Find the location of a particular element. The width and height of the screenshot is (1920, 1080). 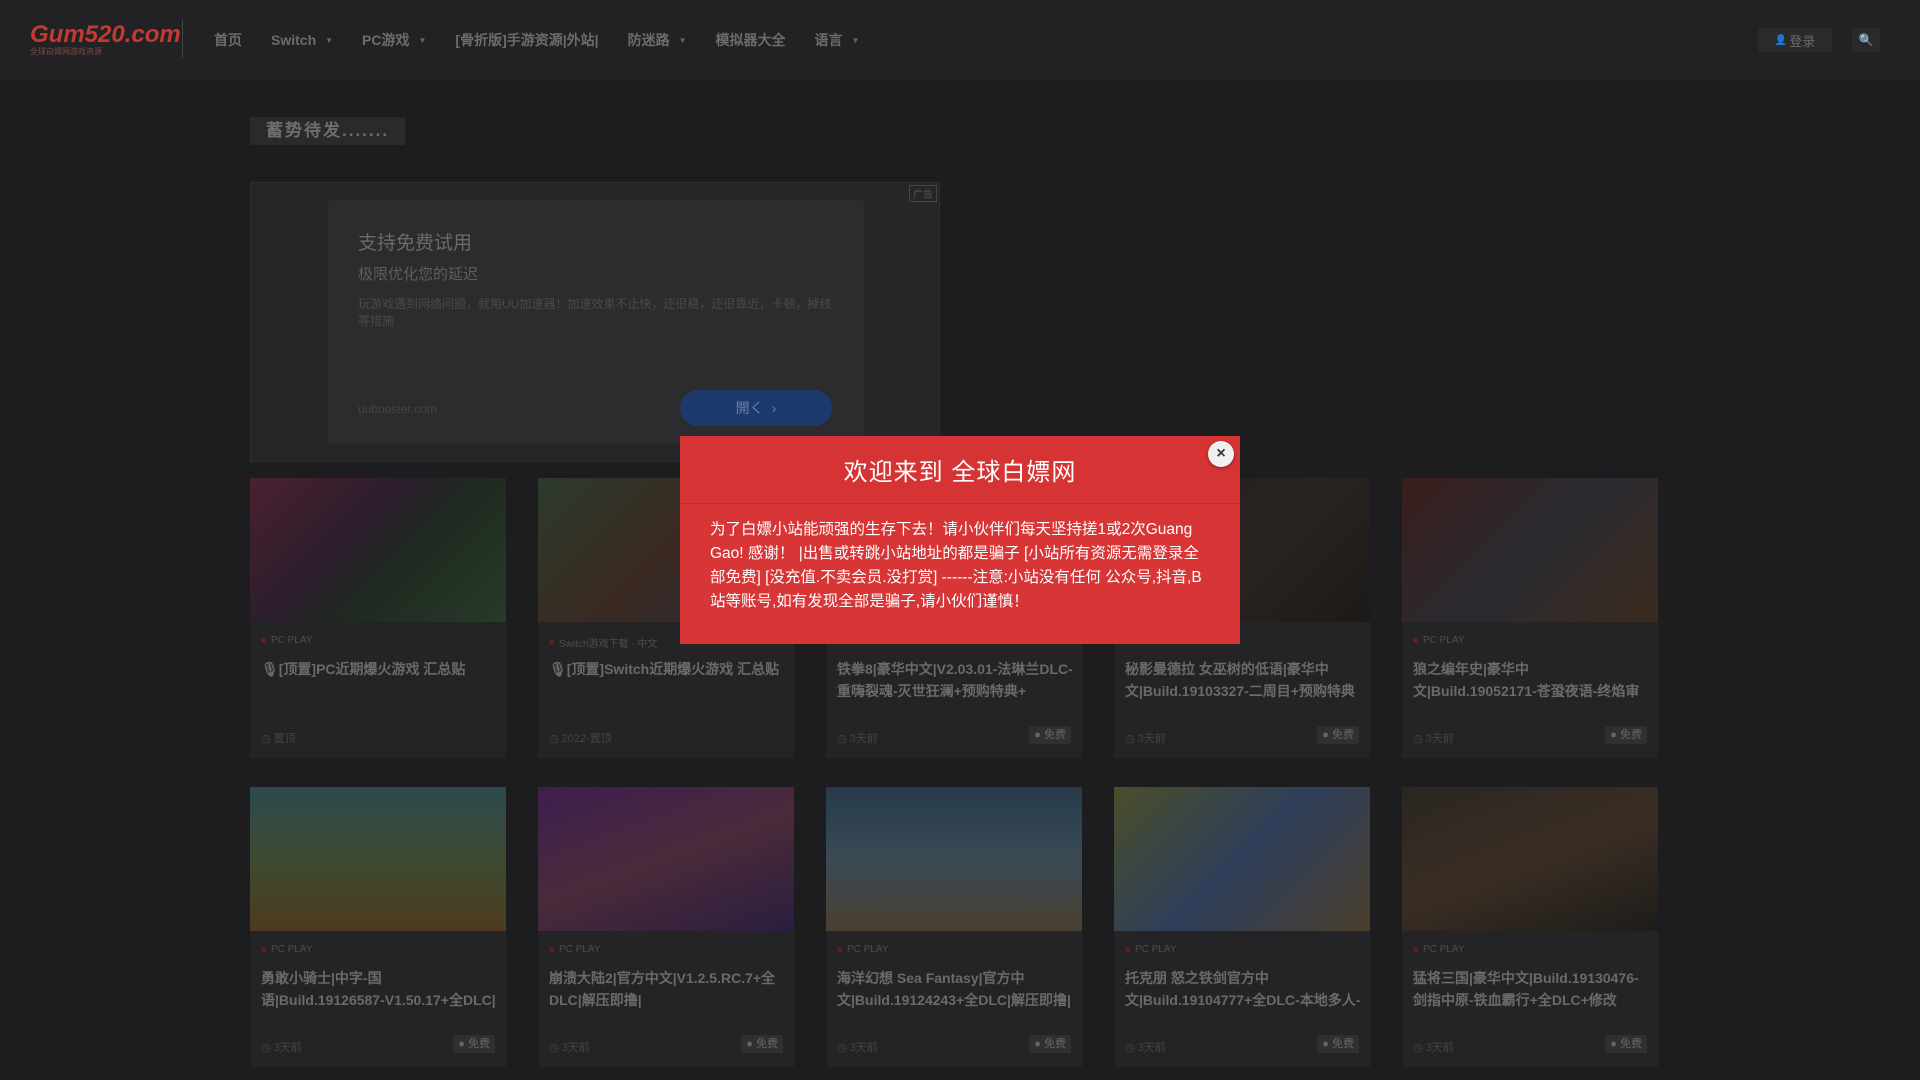

modal-header: 欢迎来到 全球白嫖网 is located at coordinates (960, 470).